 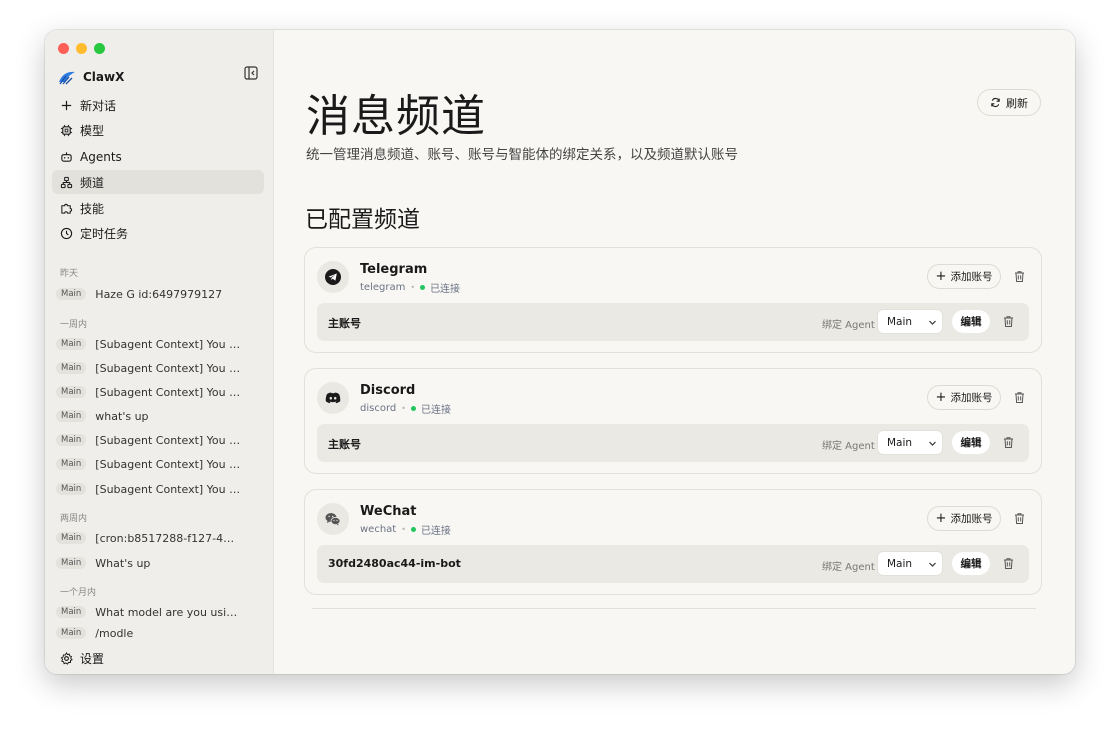 I want to click on nav-channels: 频道, so click(x=158, y=182).